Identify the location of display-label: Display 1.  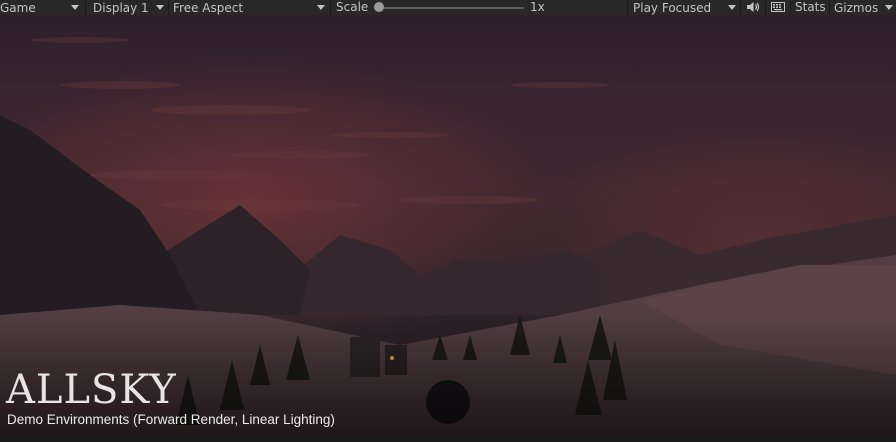
(121, 7).